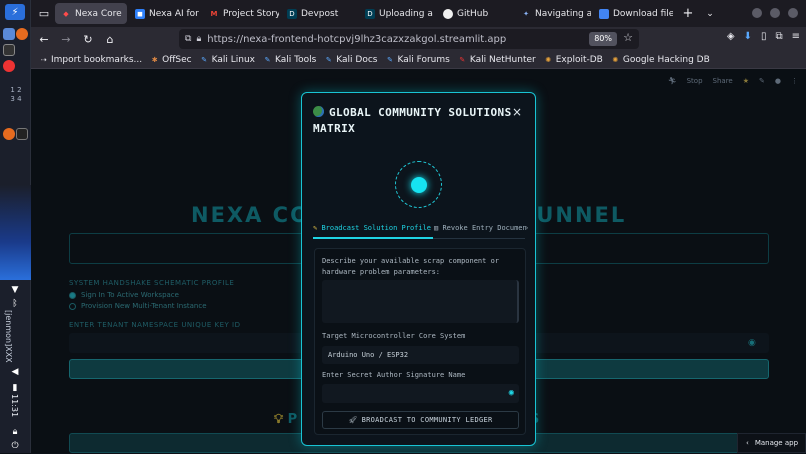 This screenshot has height=454, width=806. I want to click on manage-app-button: ‹ Manage app, so click(771, 443).